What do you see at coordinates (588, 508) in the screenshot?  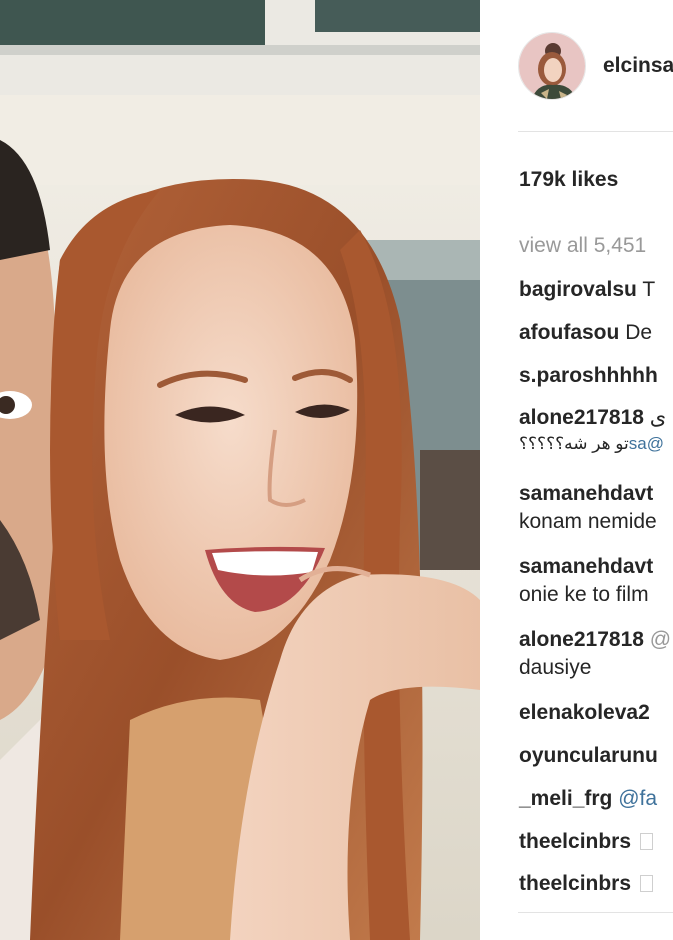 I see `comment-item: samanehdavt konam nemide` at bounding box center [588, 508].